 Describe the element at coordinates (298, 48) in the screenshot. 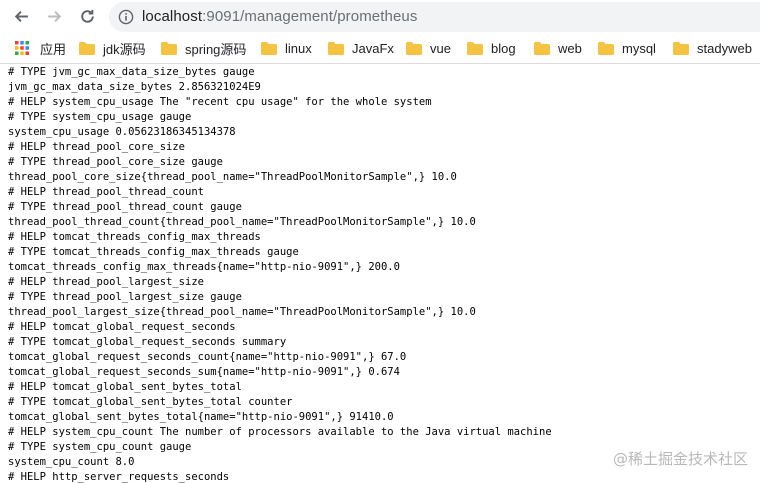

I see `bookmark-label: linux` at that location.